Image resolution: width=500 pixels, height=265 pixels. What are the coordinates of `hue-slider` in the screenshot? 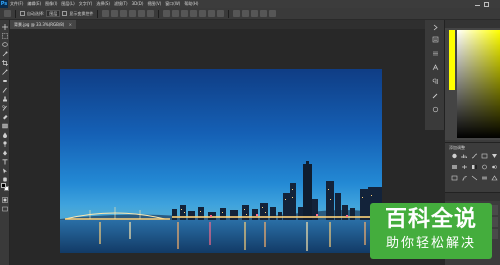 It's located at (452, 60).